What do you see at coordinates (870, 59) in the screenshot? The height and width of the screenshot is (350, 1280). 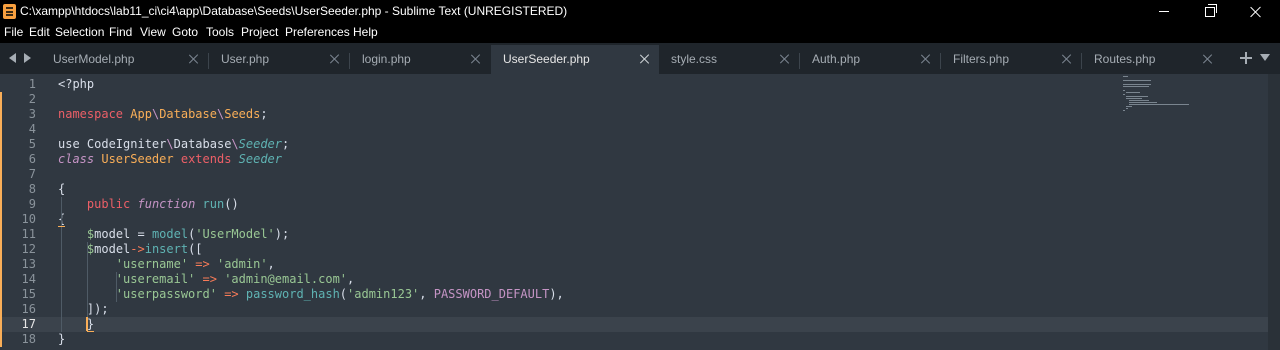 I see `tab-auth: Auth.php` at bounding box center [870, 59].